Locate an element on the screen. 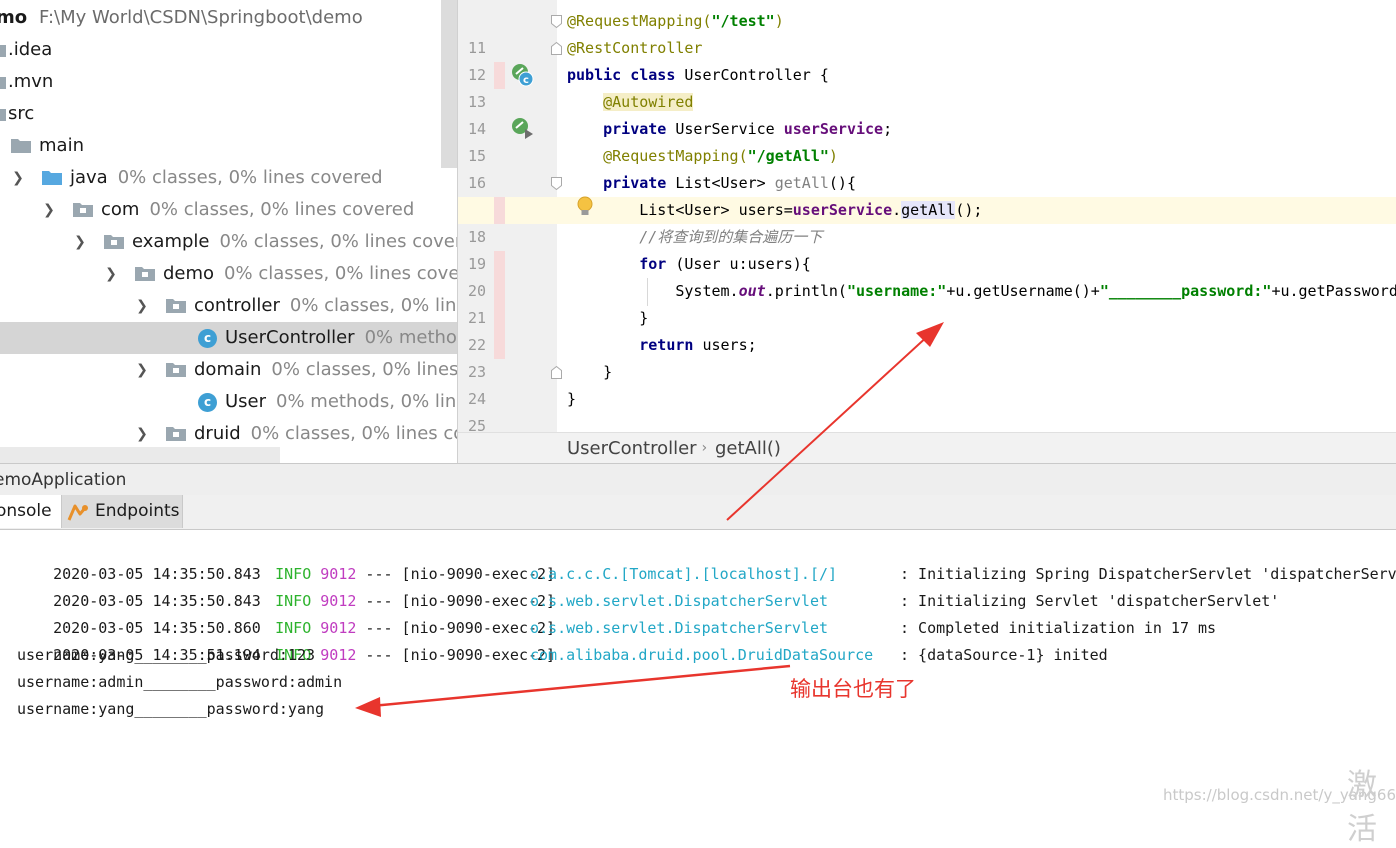 The height and width of the screenshot is (848, 1396). code-line: 22 } is located at coordinates (927, 329).